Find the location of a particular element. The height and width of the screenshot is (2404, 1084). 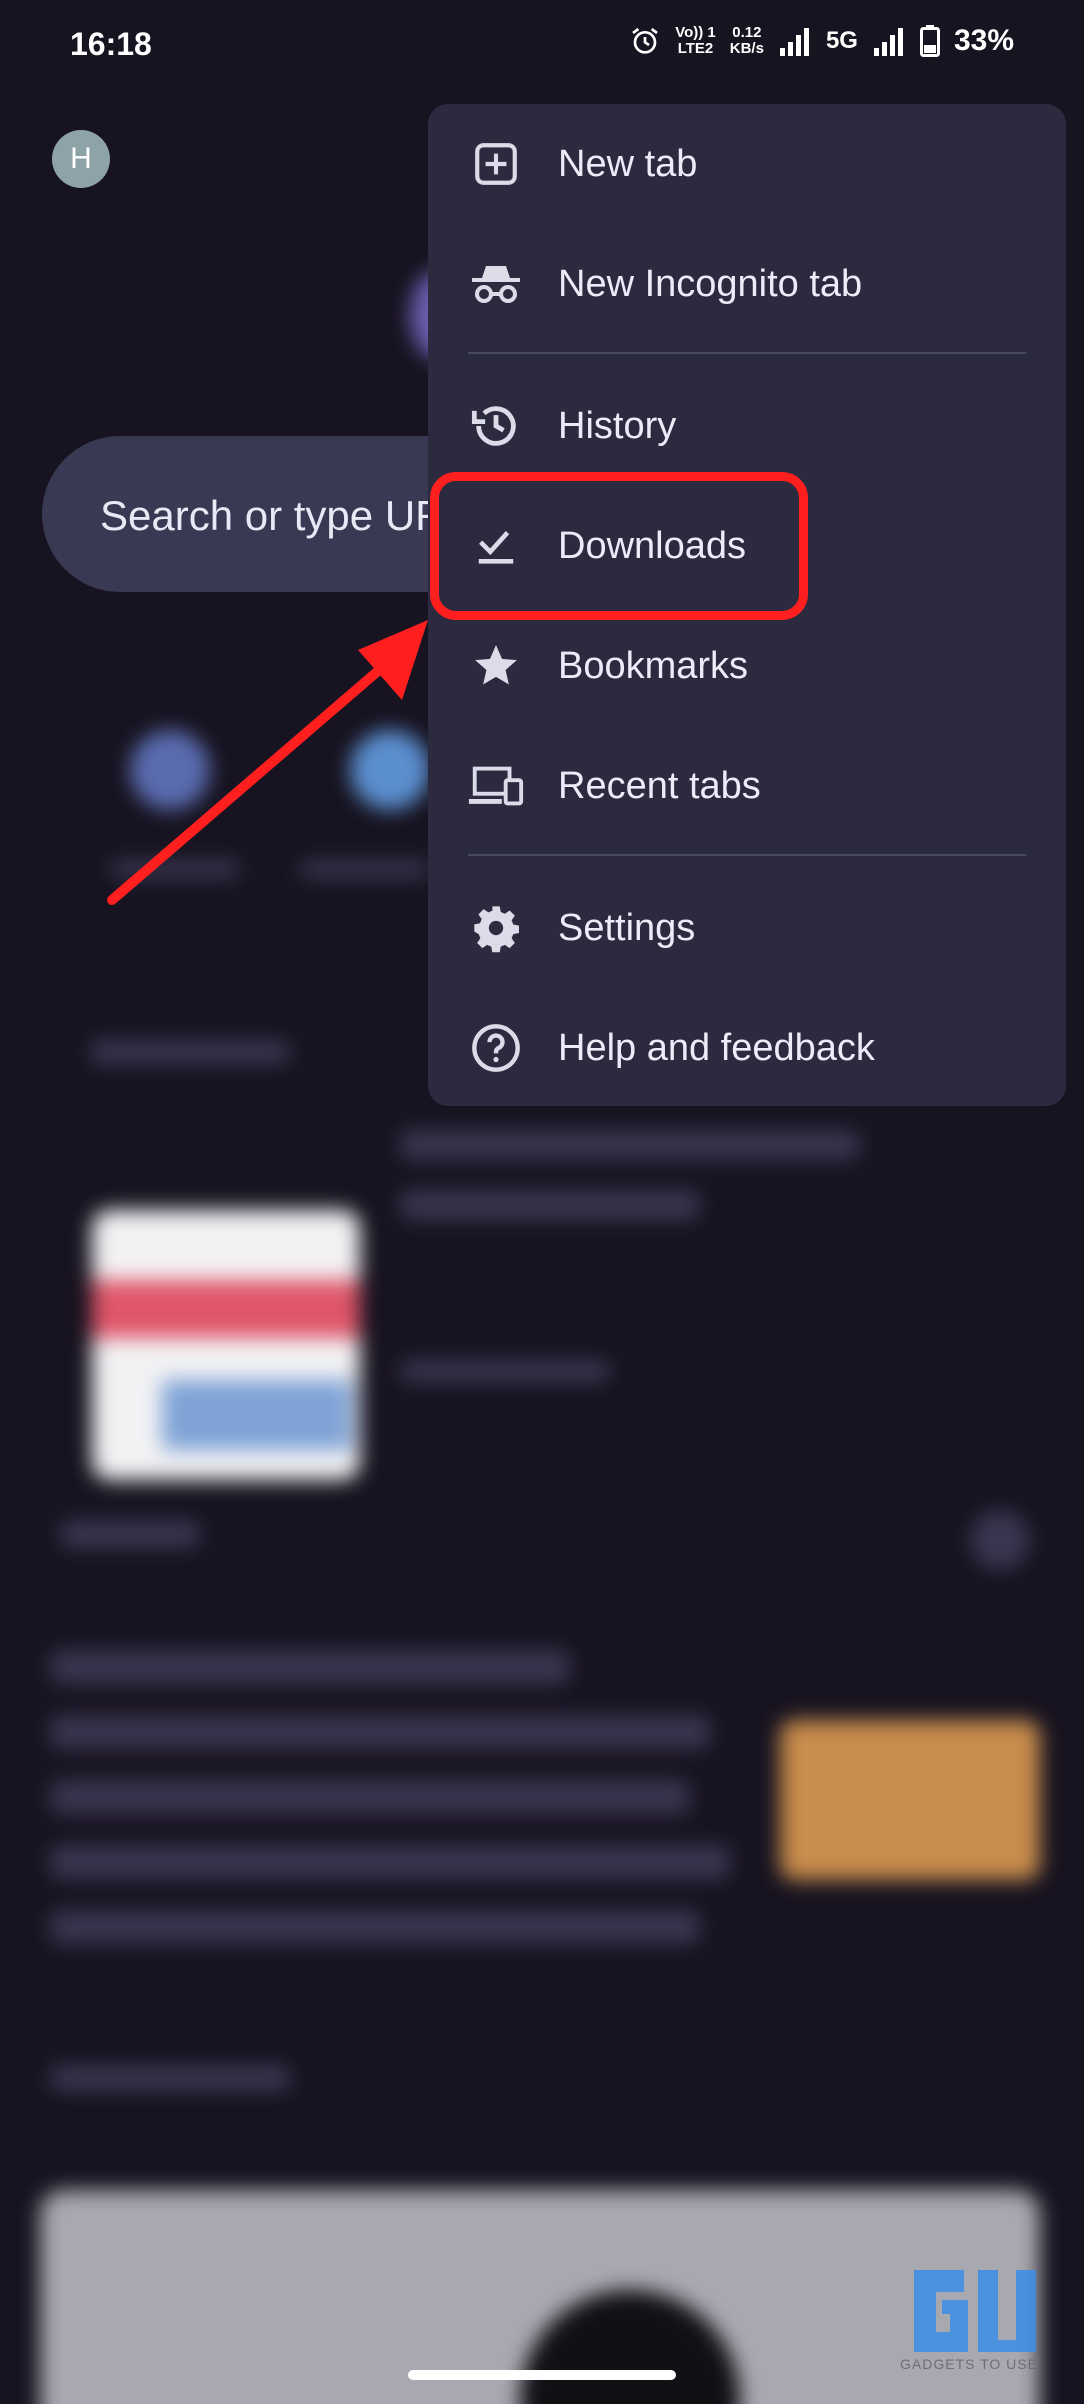

menu-label: Bookmarks is located at coordinates (653, 665).